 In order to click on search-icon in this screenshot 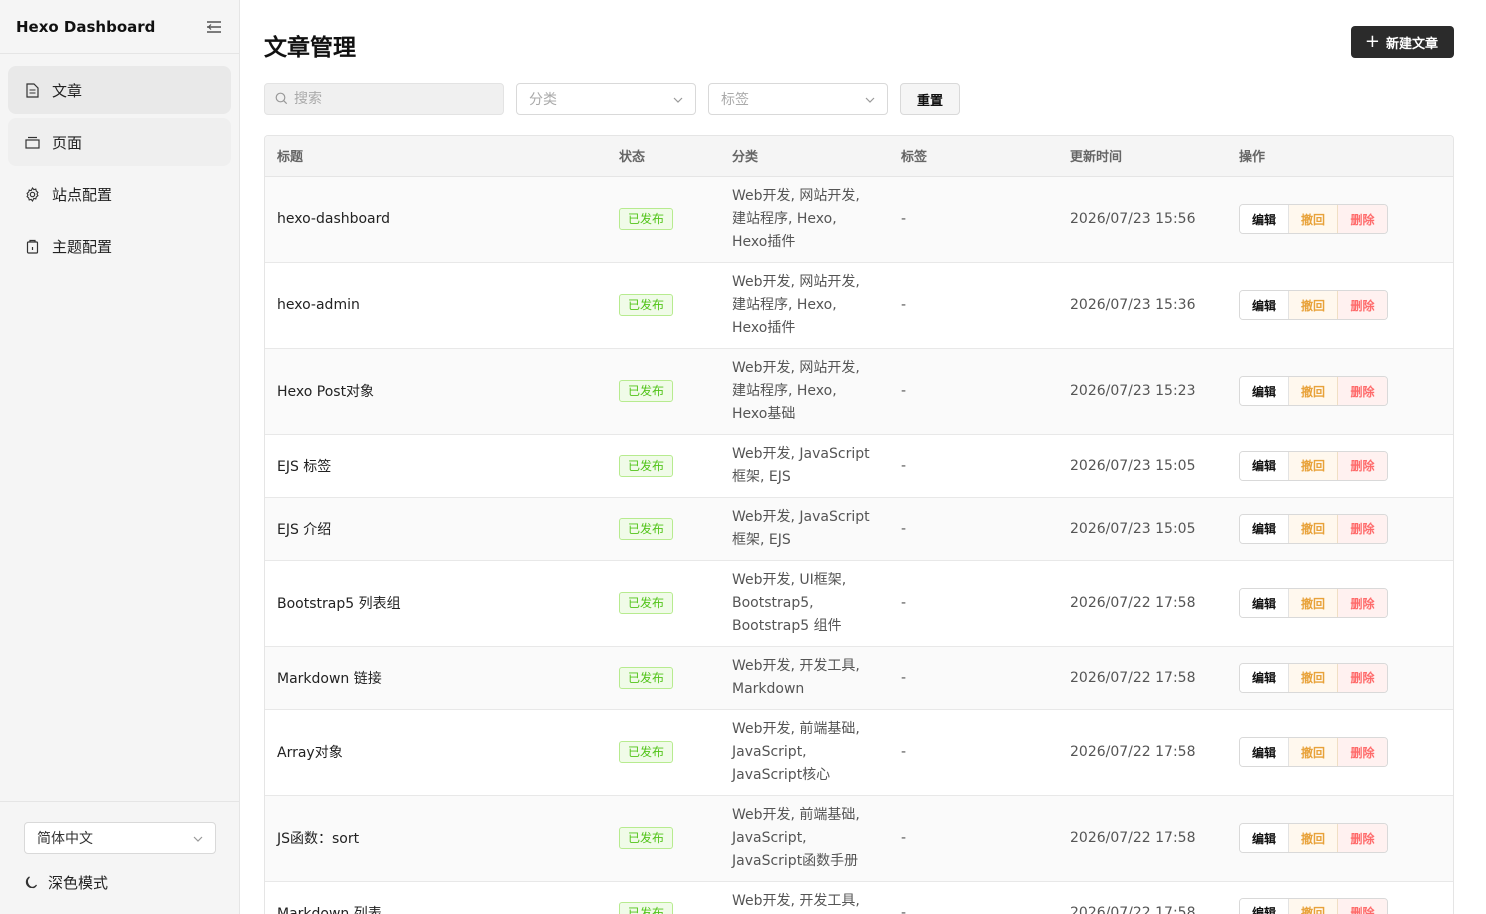, I will do `click(281, 99)`.